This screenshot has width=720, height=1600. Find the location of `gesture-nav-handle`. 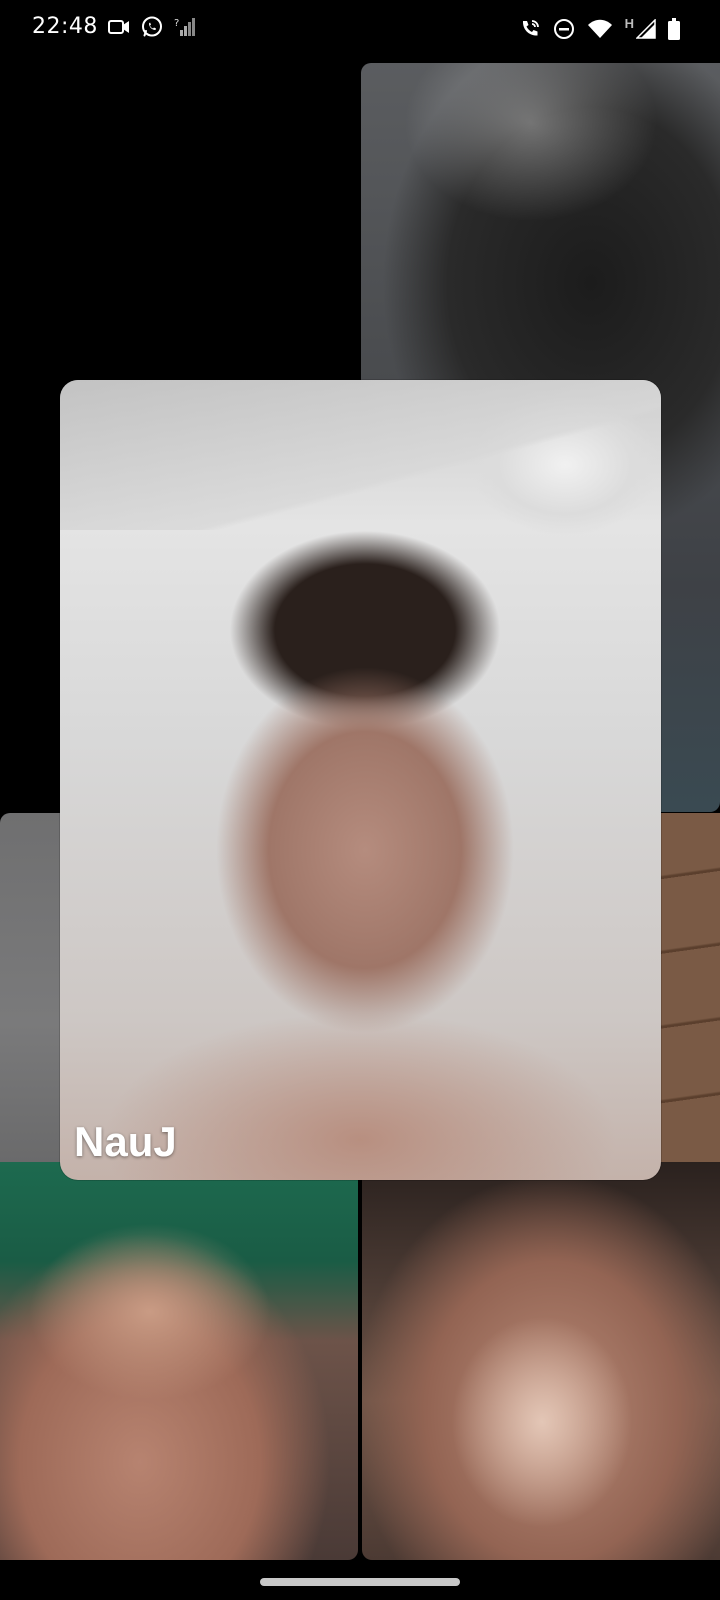

gesture-nav-handle is located at coordinates (360, 1582).